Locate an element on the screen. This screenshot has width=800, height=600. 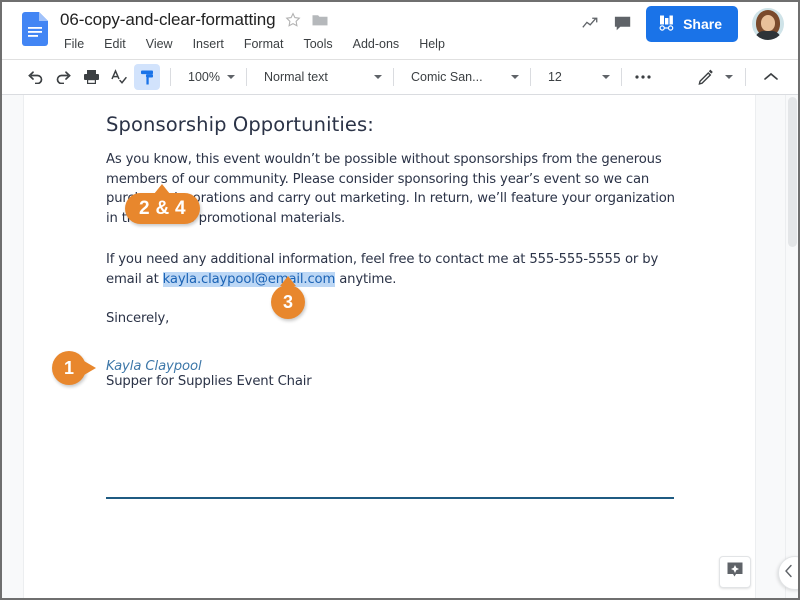
scrollbar-thumb is located at coordinates (792, 172).